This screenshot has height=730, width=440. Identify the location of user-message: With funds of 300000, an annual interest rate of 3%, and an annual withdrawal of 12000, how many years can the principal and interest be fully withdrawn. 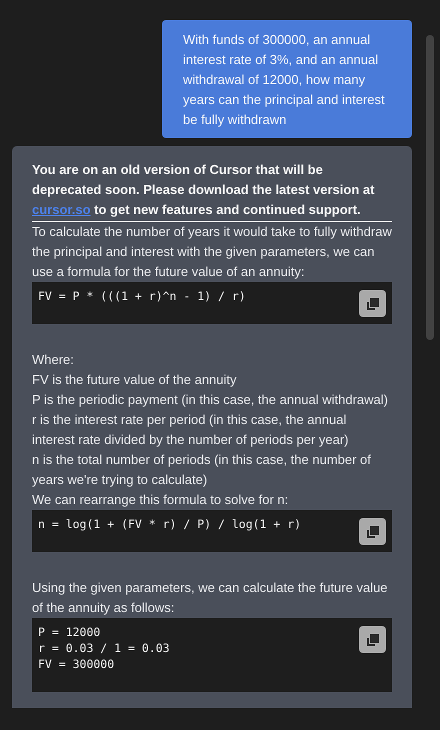
(287, 79).